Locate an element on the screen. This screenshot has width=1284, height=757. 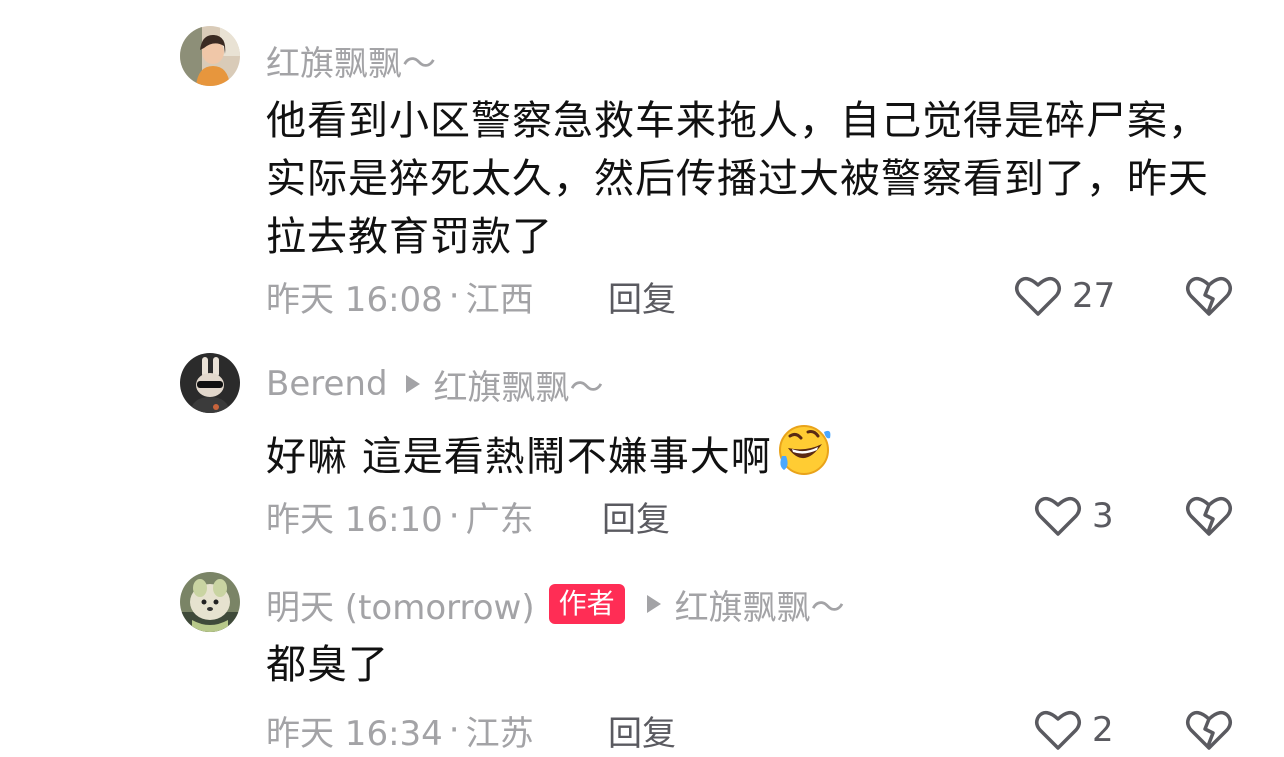
timestamp: 昨天 16:10 is located at coordinates (354, 519).